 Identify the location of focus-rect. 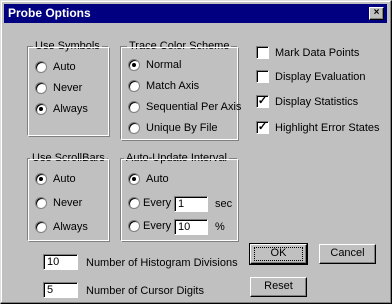
(278, 254).